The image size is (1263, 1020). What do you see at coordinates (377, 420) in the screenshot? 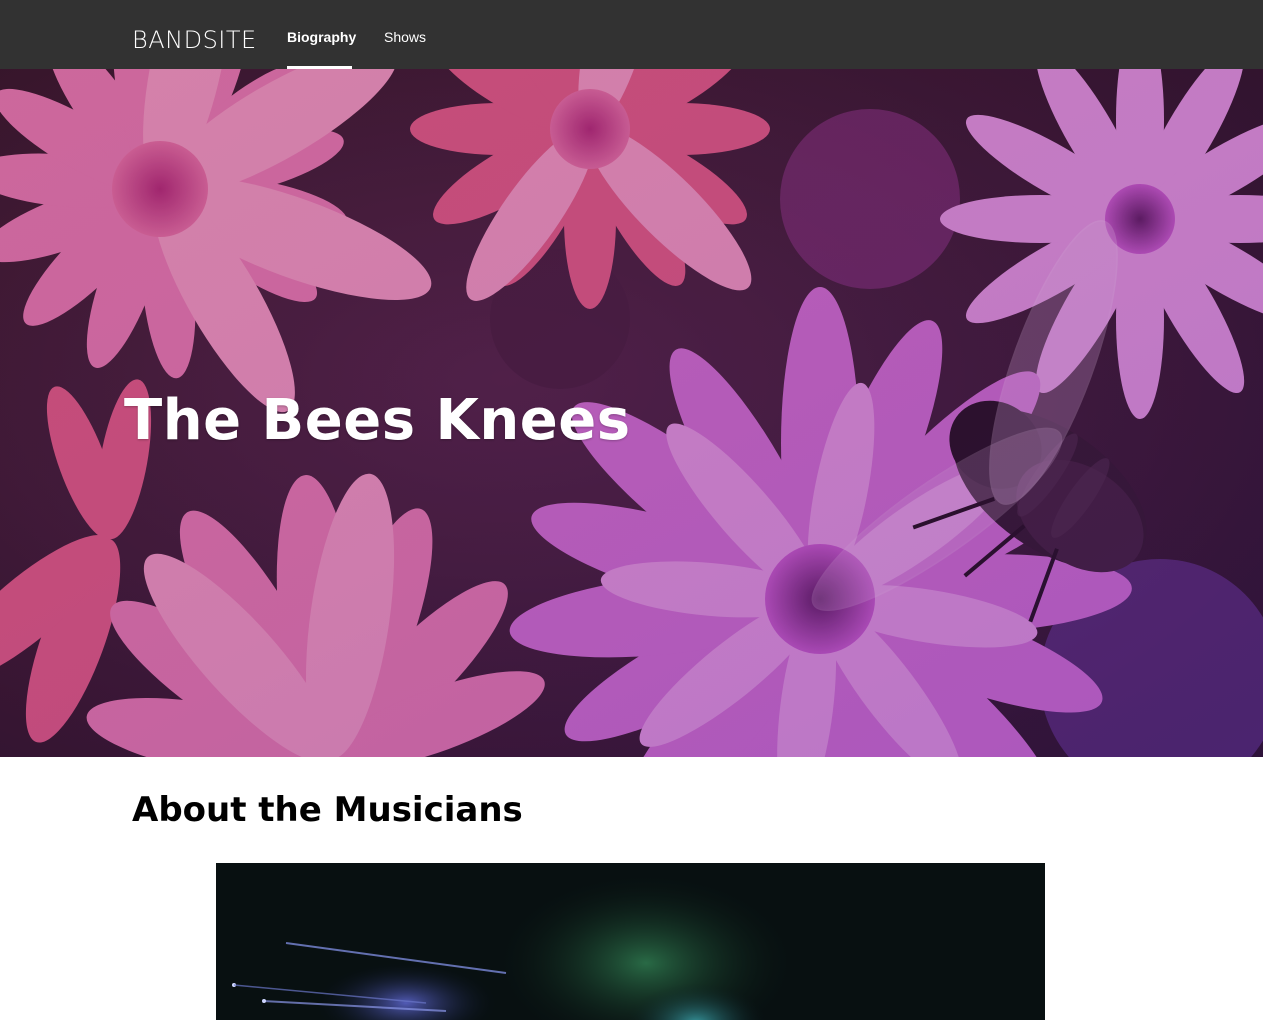
I see `hero-title: The Bees Knees` at bounding box center [377, 420].